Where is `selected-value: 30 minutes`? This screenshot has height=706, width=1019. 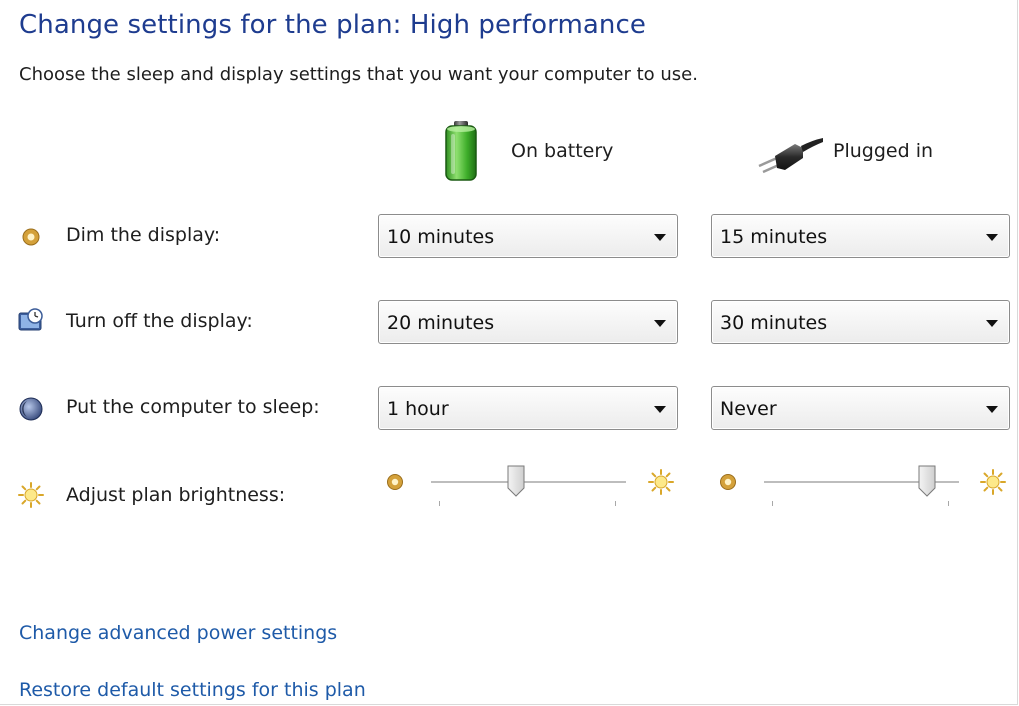 selected-value: 30 minutes is located at coordinates (774, 323).